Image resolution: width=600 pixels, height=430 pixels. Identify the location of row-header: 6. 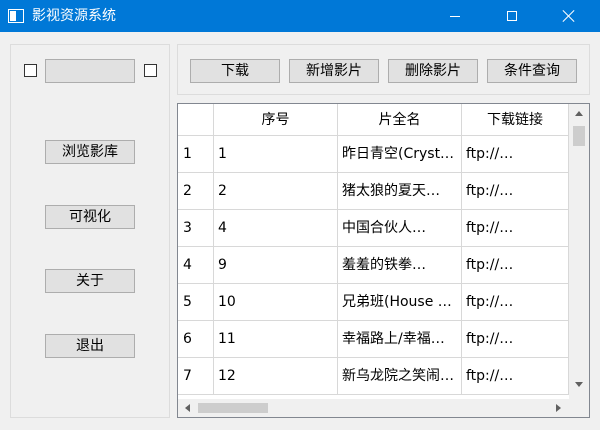
(196, 339).